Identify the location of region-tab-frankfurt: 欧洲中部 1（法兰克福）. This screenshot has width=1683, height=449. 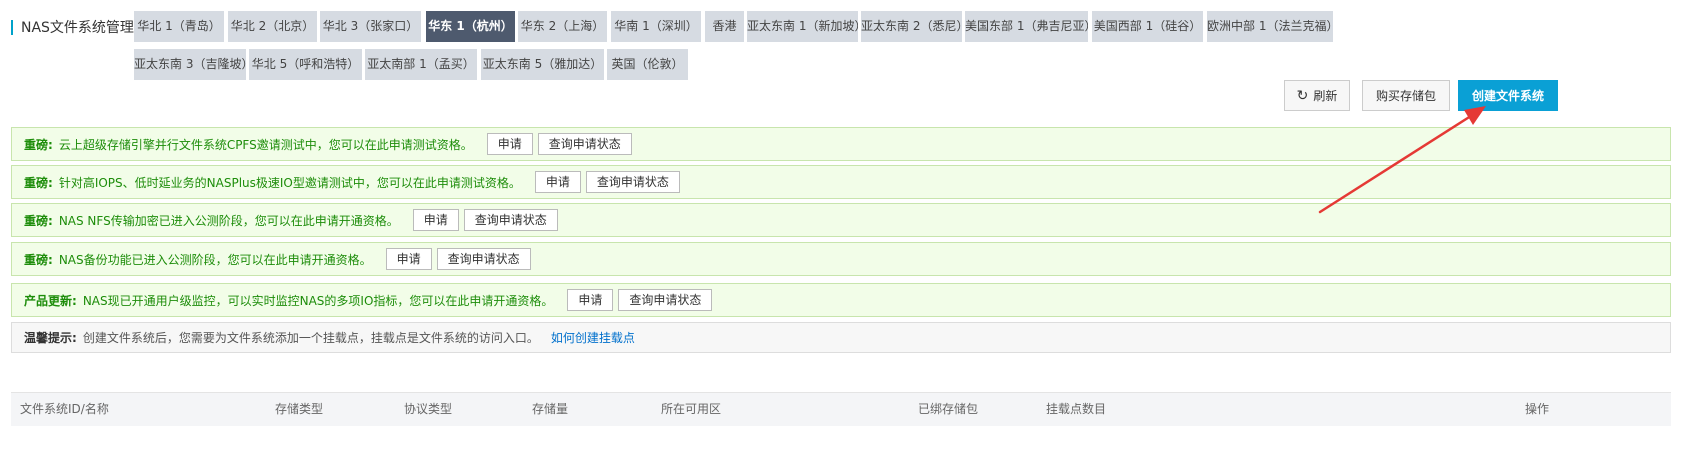
(1270, 26).